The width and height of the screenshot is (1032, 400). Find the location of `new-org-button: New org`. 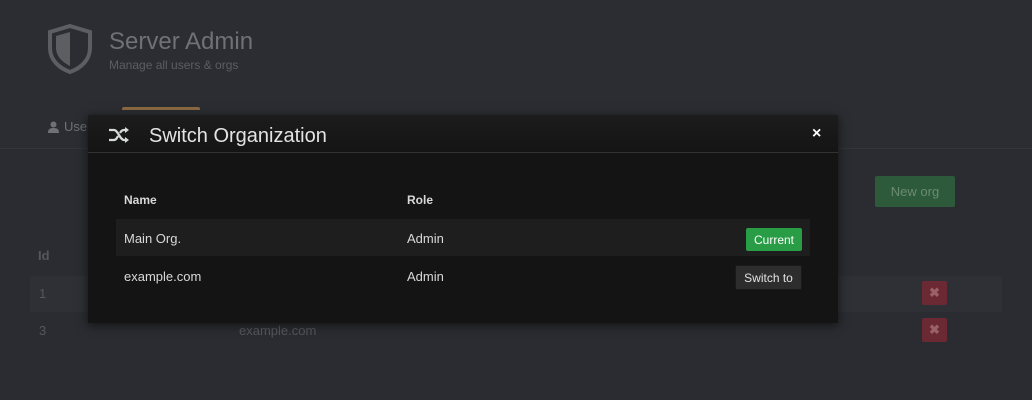

new-org-button: New org is located at coordinates (915, 191).